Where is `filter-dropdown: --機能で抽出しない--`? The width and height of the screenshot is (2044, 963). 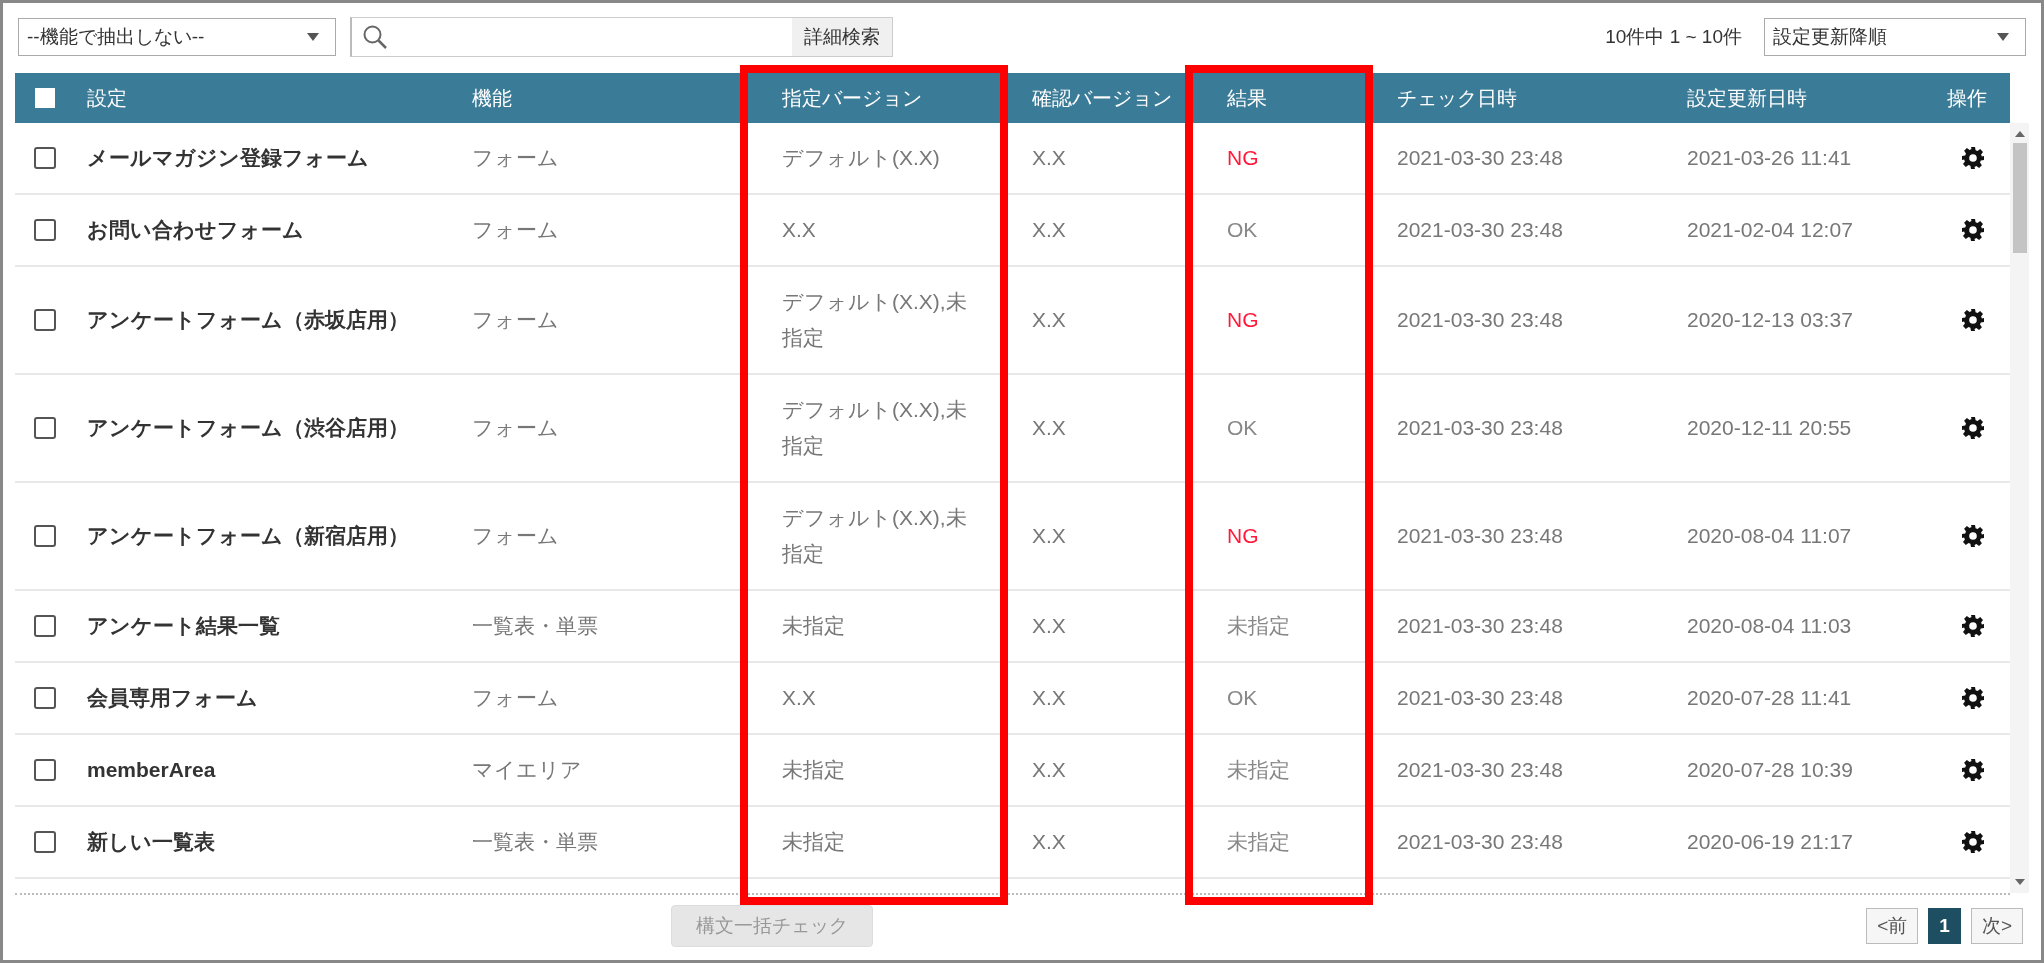
filter-dropdown: --機能で抽出しない-- is located at coordinates (177, 37).